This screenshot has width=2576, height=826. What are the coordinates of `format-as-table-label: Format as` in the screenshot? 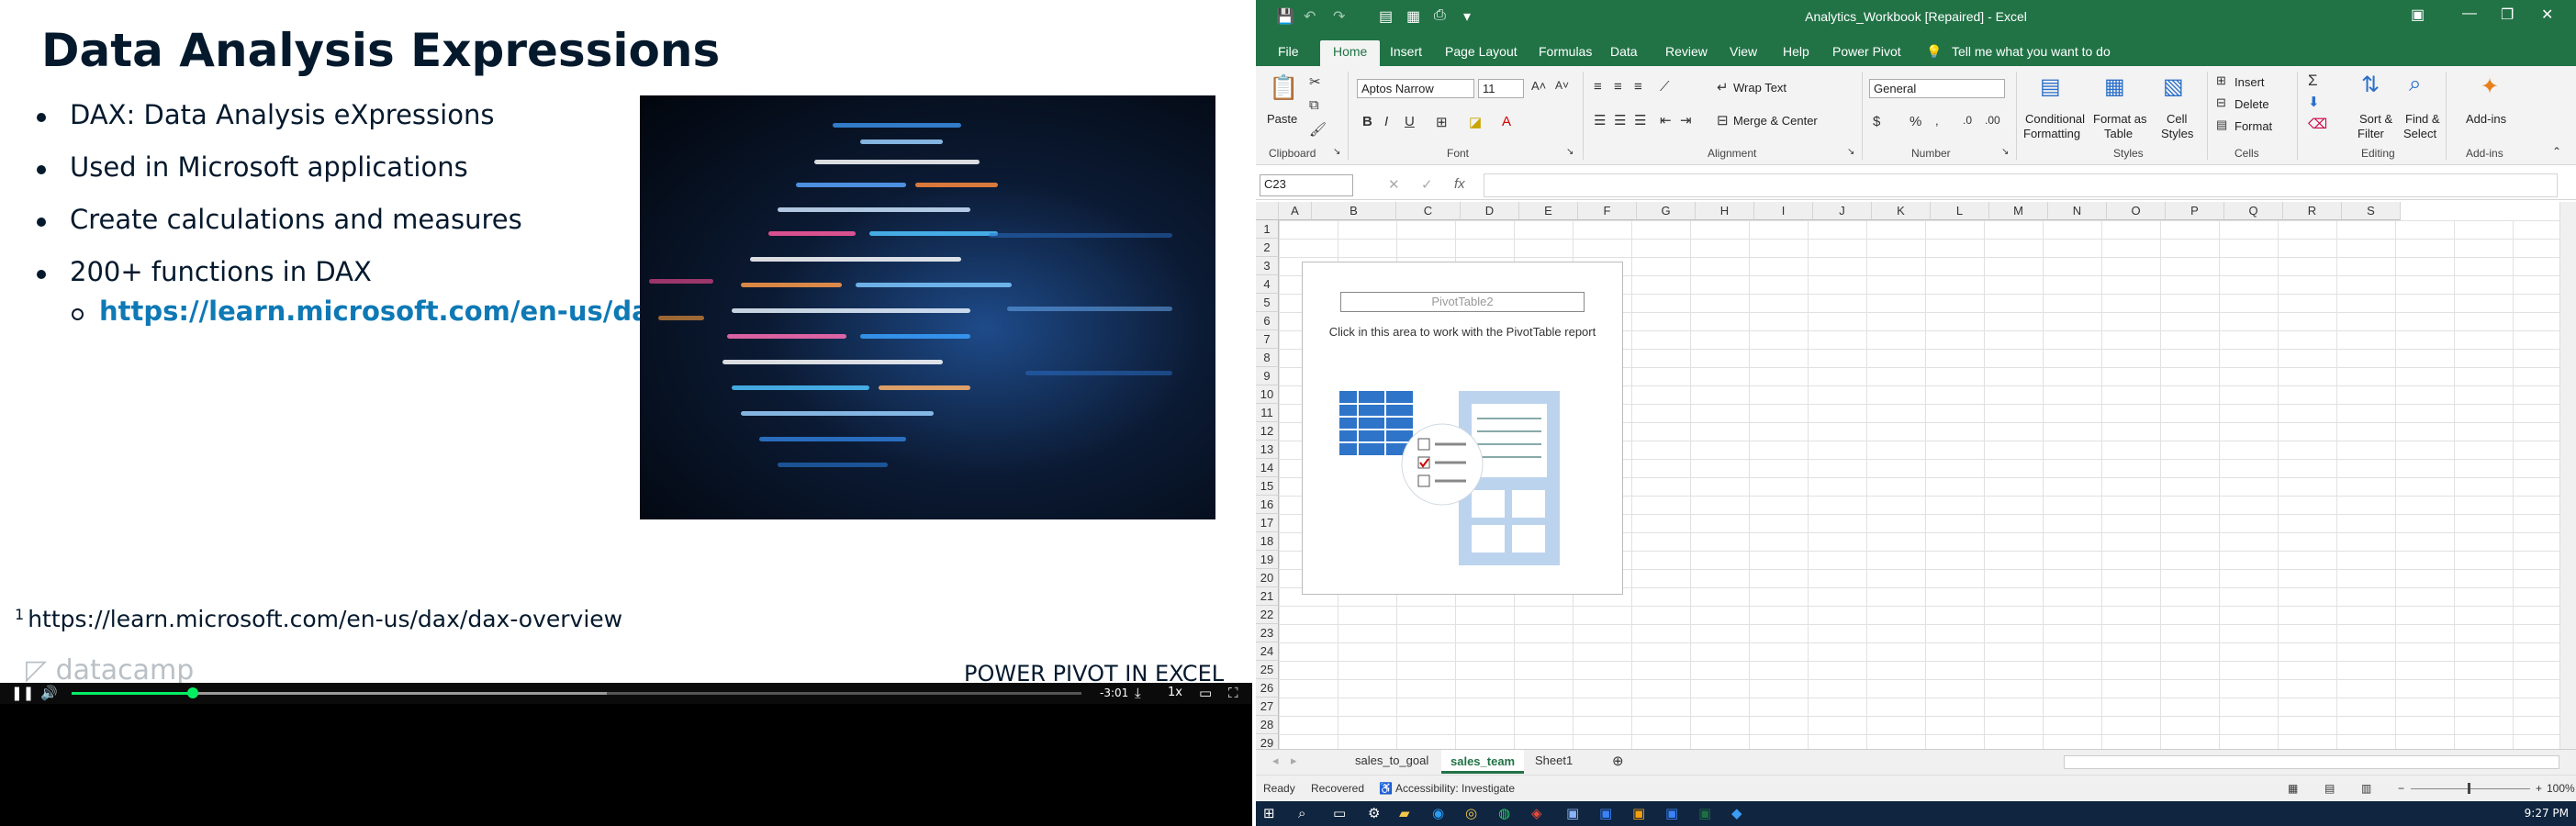 It's located at (2120, 119).